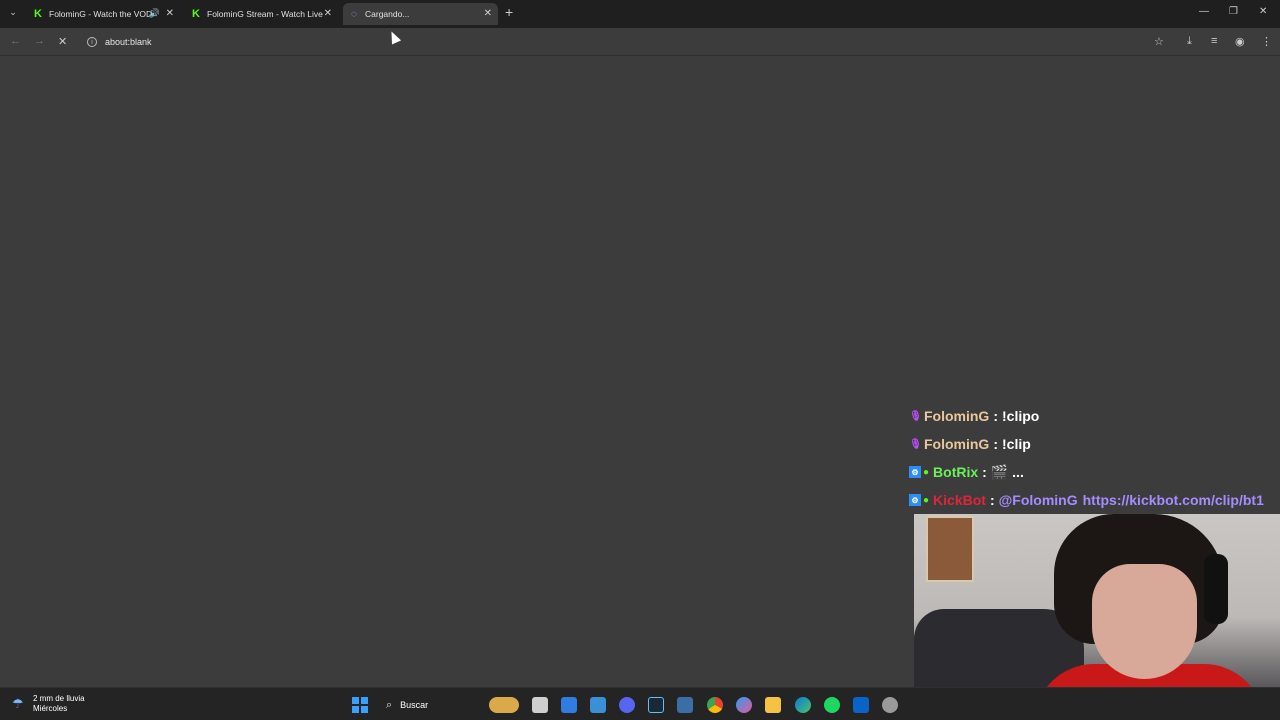 This screenshot has width=1280, height=720. Describe the element at coordinates (773, 705) in the screenshot. I see `folder-icon` at that location.